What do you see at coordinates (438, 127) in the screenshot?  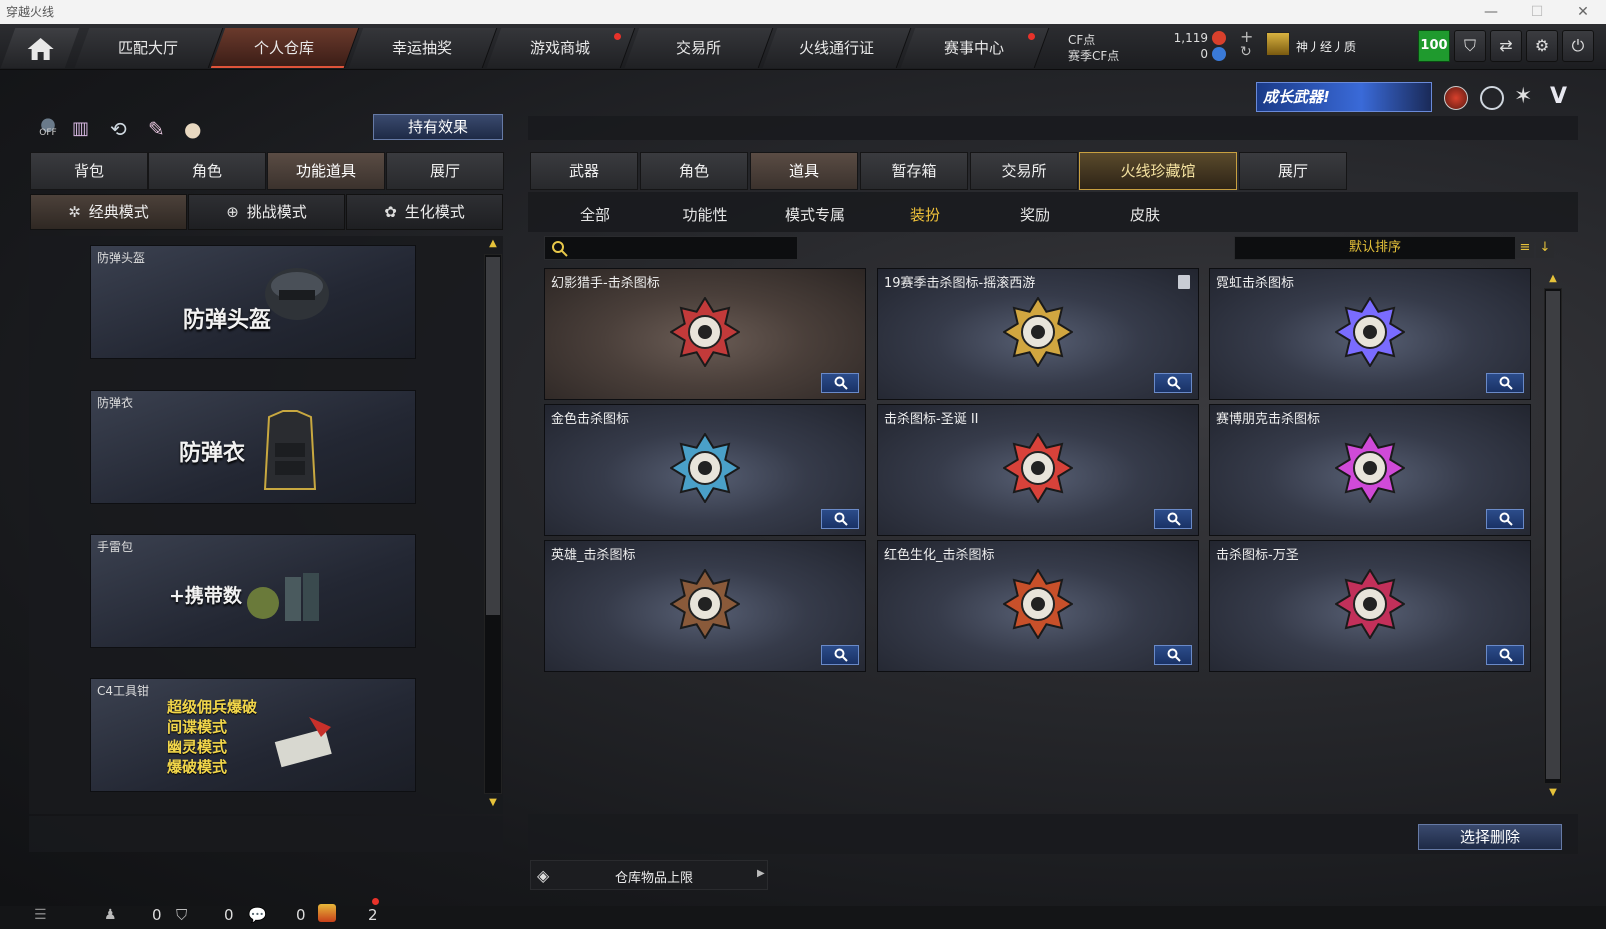 I see `held-effects-button: 持有效果` at bounding box center [438, 127].